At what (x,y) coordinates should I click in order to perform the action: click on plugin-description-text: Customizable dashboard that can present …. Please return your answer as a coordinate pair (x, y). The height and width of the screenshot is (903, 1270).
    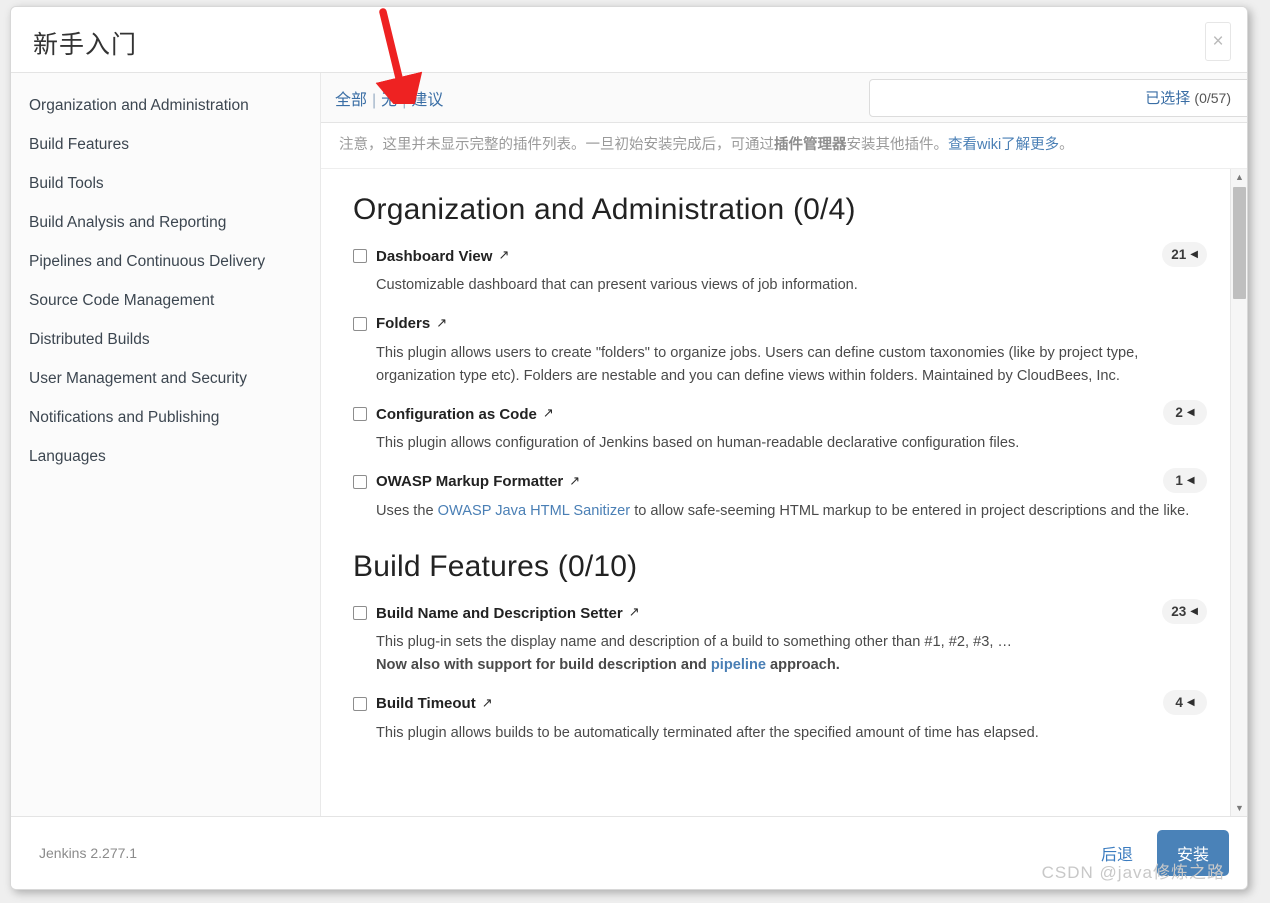
    Looking at the image, I should click on (617, 285).